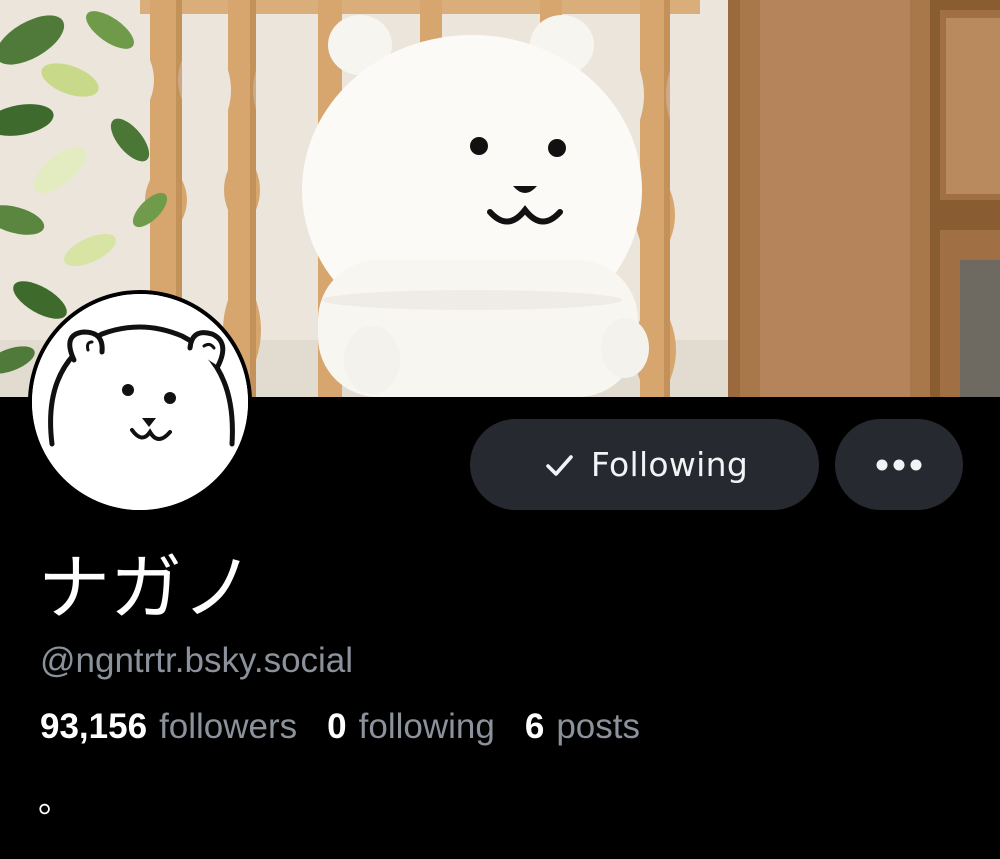 This screenshot has height=859, width=1000. Describe the element at coordinates (337, 726) in the screenshot. I see `following-count: 0` at that location.